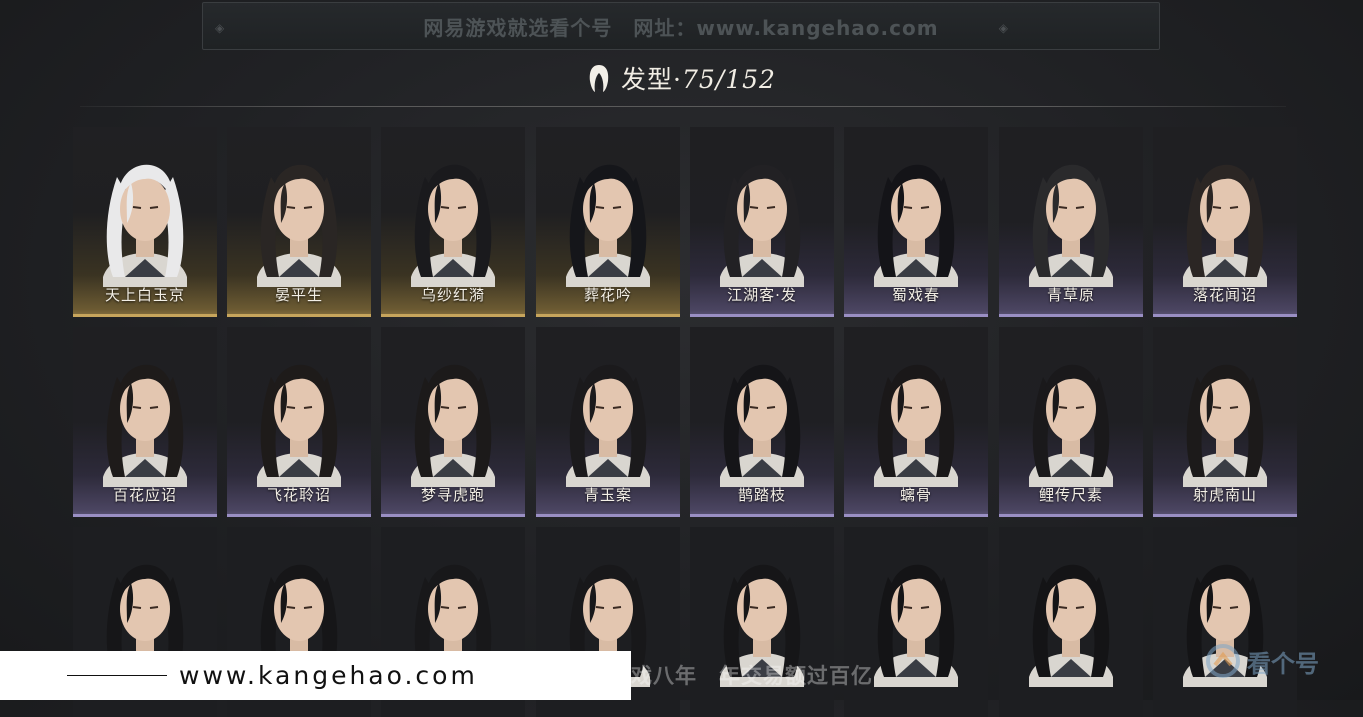 Image resolution: width=1363 pixels, height=717 pixels. Describe the element at coordinates (452, 495) in the screenshot. I see `hairstyle-name: 梦寻虎跑` at that location.